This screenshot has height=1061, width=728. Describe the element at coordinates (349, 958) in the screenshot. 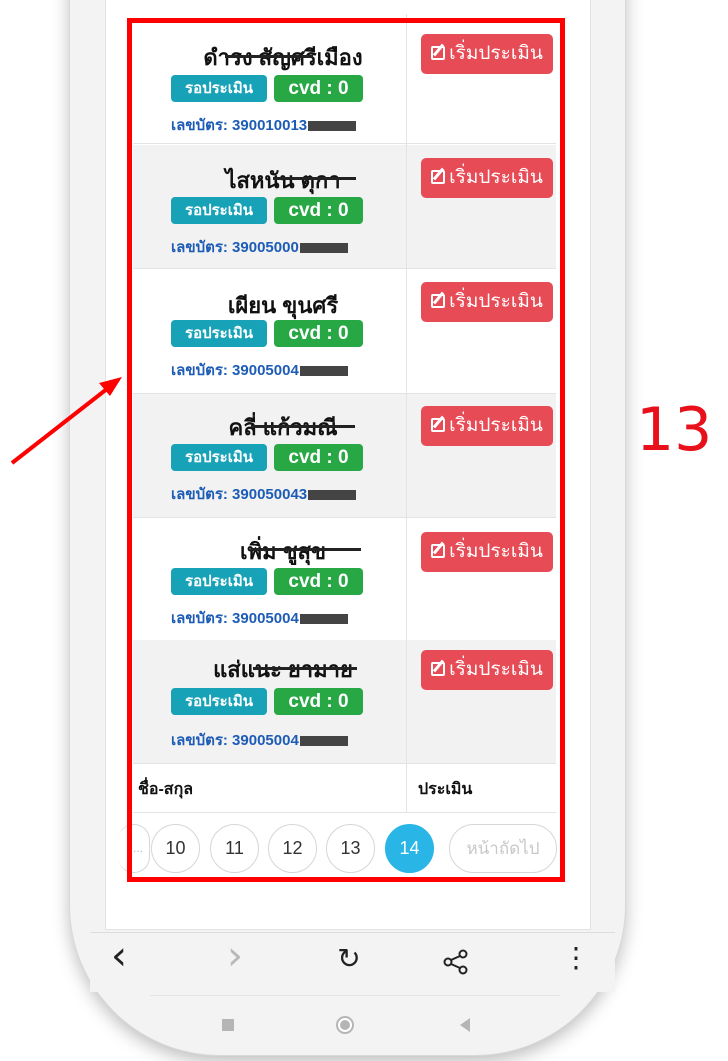

I see `reload-icon: ↻` at that location.